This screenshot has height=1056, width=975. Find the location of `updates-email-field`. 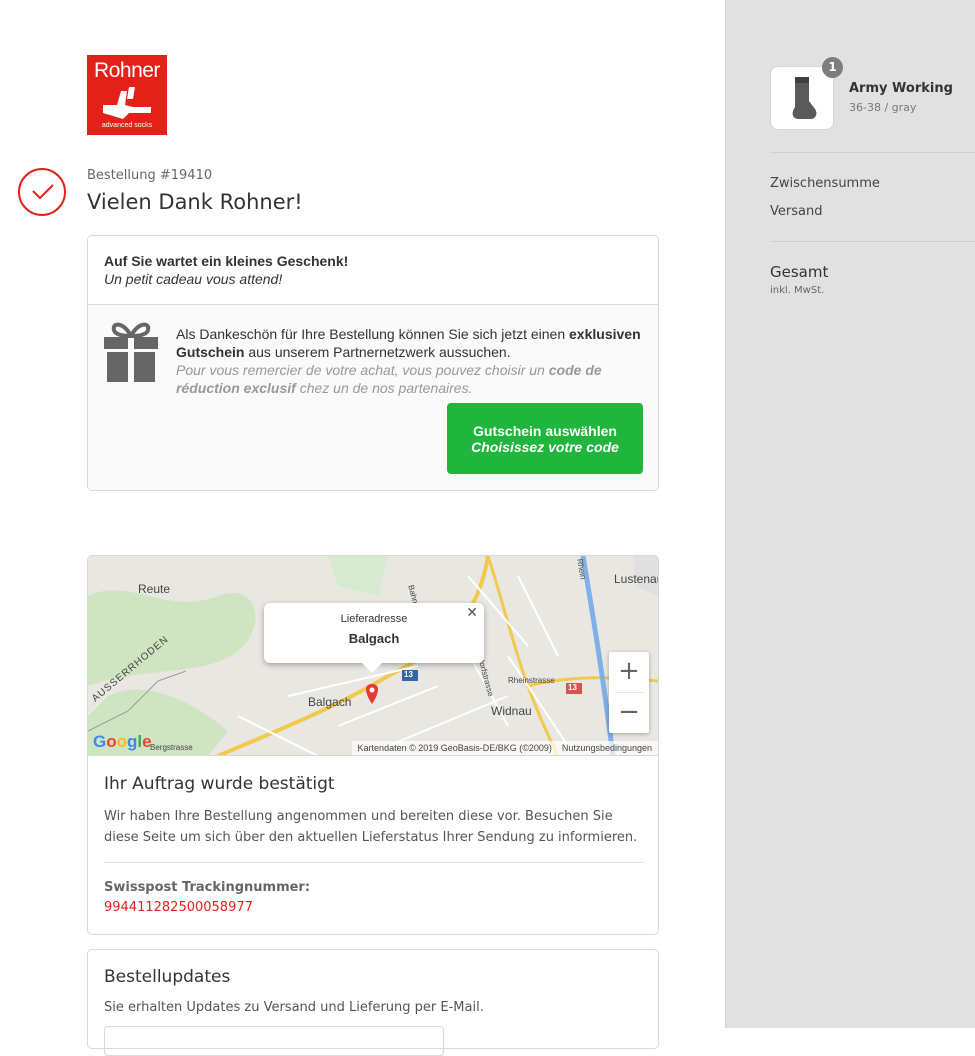

updates-email-field is located at coordinates (274, 1041).